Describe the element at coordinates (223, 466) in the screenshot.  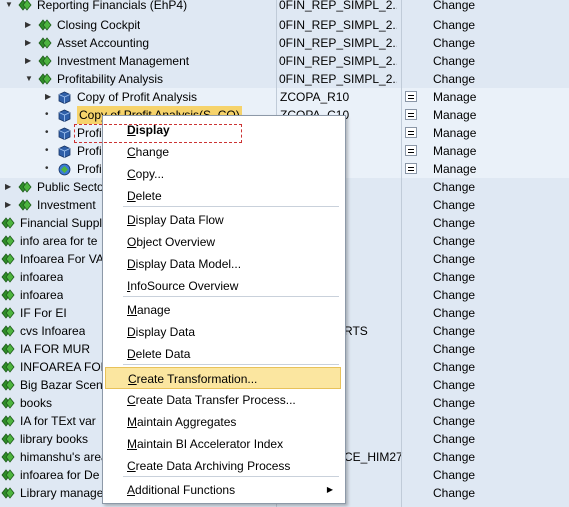
I see `menu-item-create-data-archiving-process: Create Data Archiving Process` at that location.